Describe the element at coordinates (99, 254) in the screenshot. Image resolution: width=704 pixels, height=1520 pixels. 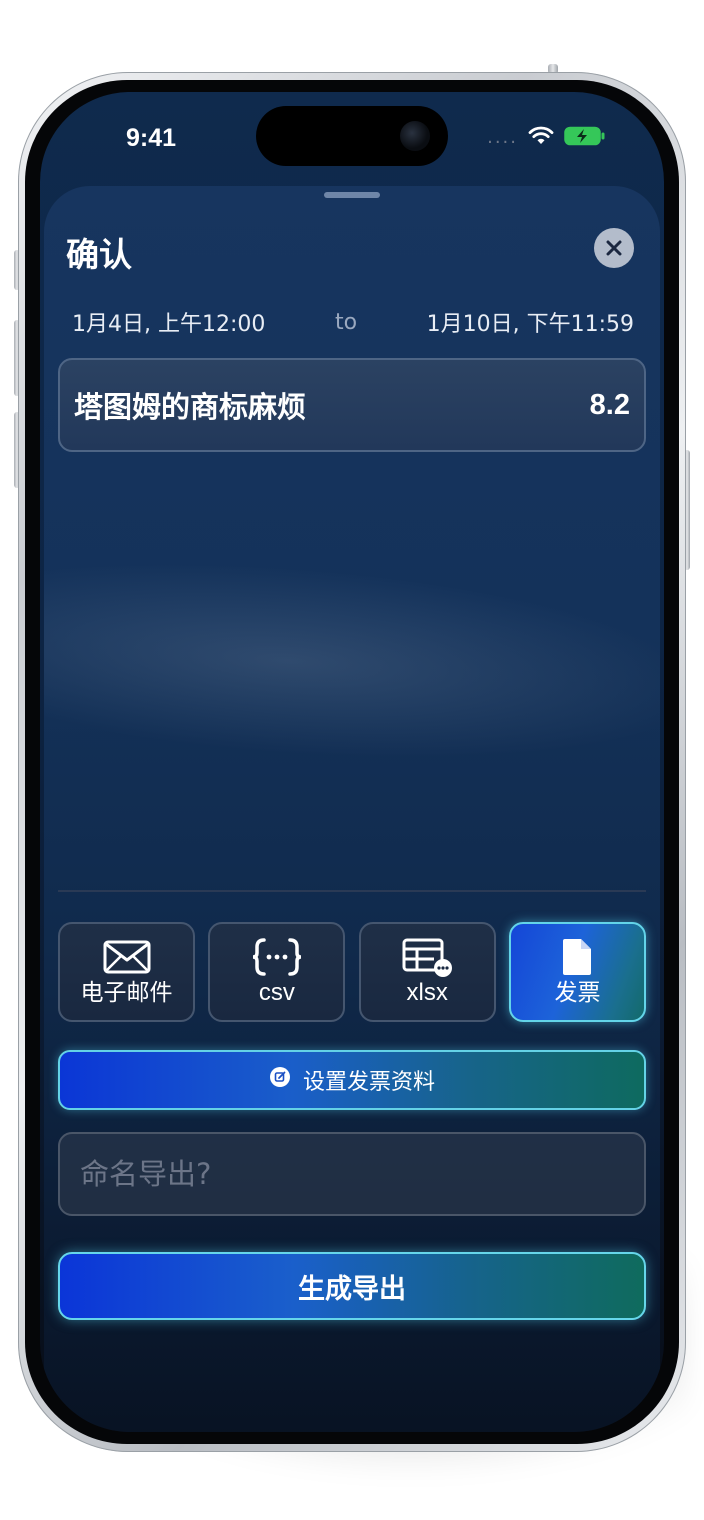
I see `sheet-title: 确认` at that location.